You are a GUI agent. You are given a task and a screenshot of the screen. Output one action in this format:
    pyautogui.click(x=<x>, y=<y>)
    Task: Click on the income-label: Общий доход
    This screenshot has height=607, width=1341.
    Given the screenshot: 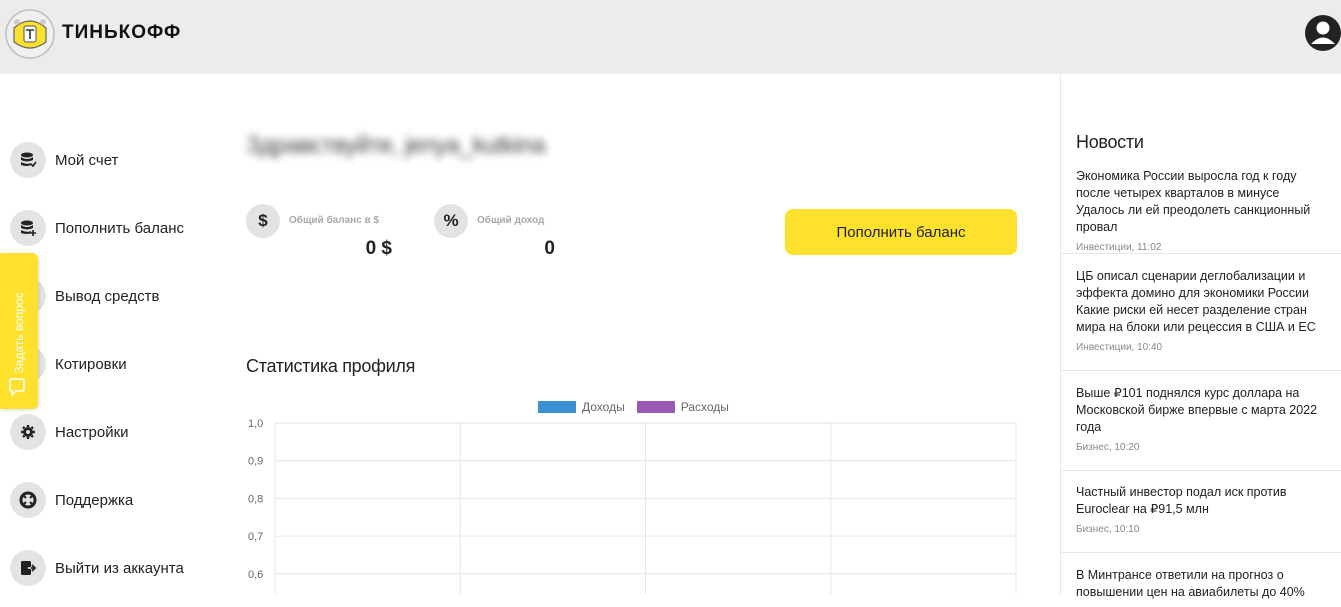 What is the action you would take?
    pyautogui.click(x=511, y=220)
    